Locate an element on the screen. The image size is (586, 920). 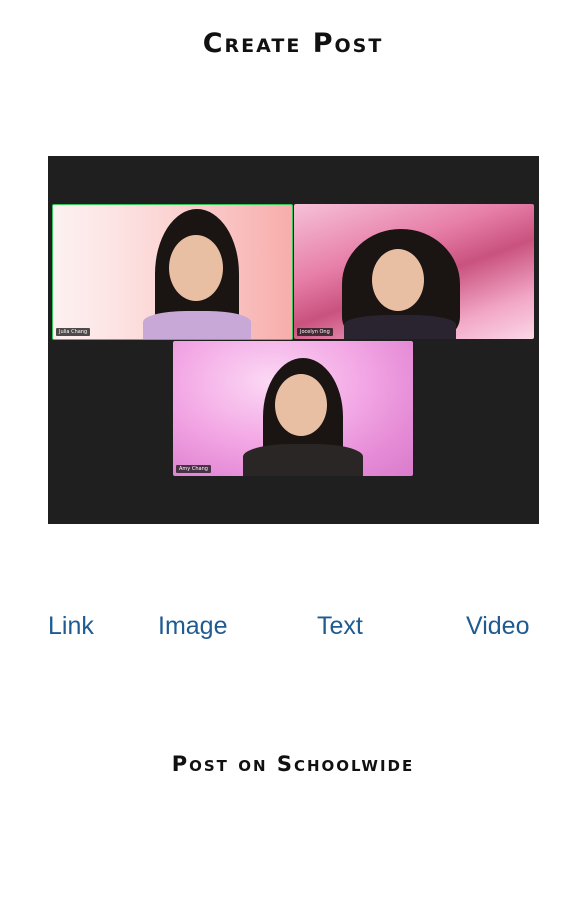
video-tile-participant-1: Julia Chang is located at coordinates (172, 272).